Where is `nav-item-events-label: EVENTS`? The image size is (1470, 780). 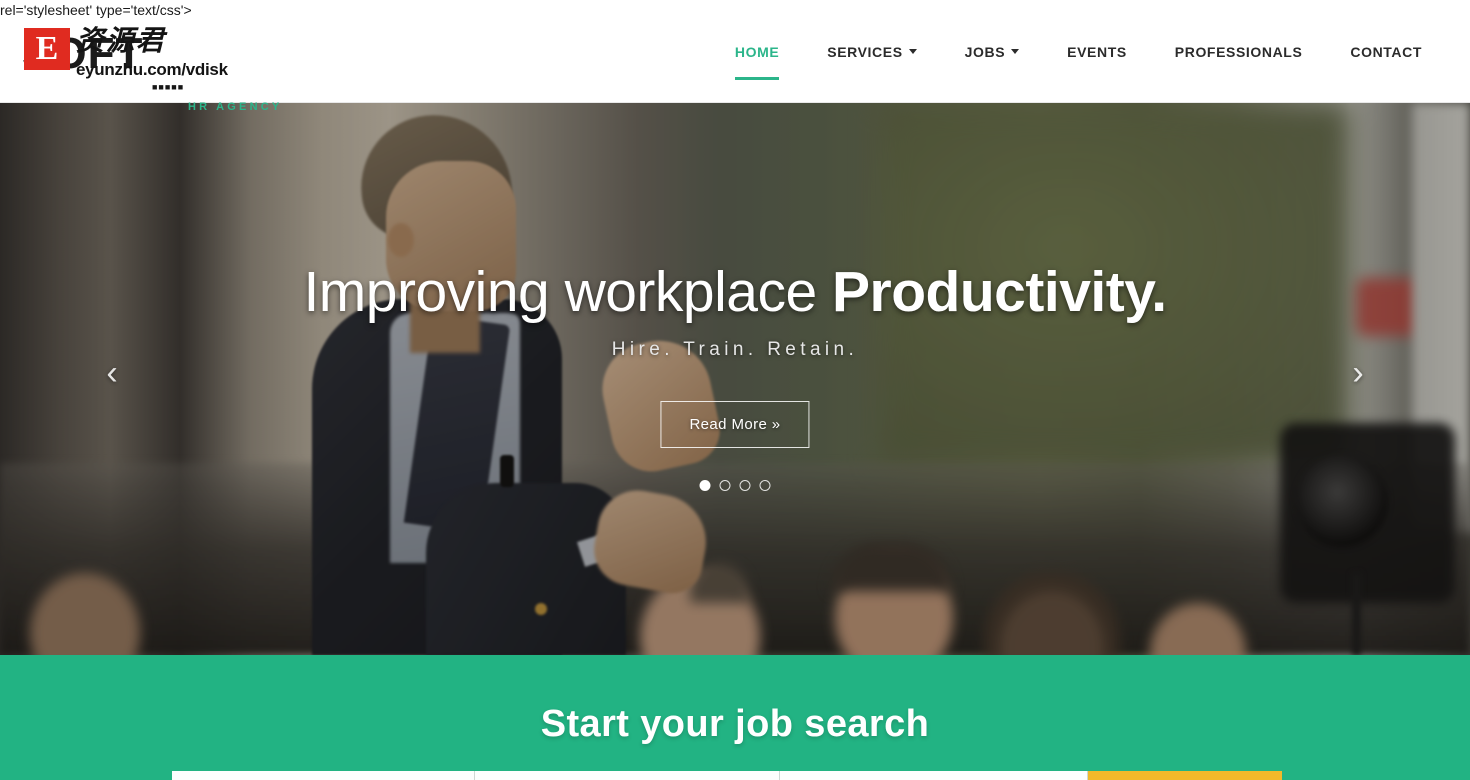
nav-item-events-label: EVENTS is located at coordinates (1097, 51).